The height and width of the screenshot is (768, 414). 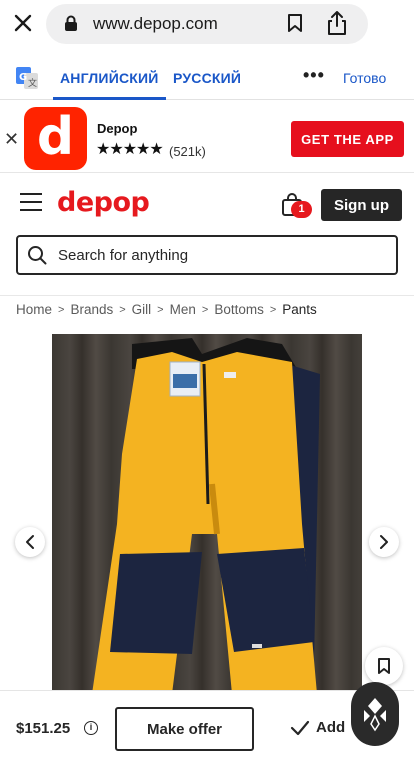 What do you see at coordinates (117, 128) in the screenshot?
I see `app-name: Depop` at bounding box center [117, 128].